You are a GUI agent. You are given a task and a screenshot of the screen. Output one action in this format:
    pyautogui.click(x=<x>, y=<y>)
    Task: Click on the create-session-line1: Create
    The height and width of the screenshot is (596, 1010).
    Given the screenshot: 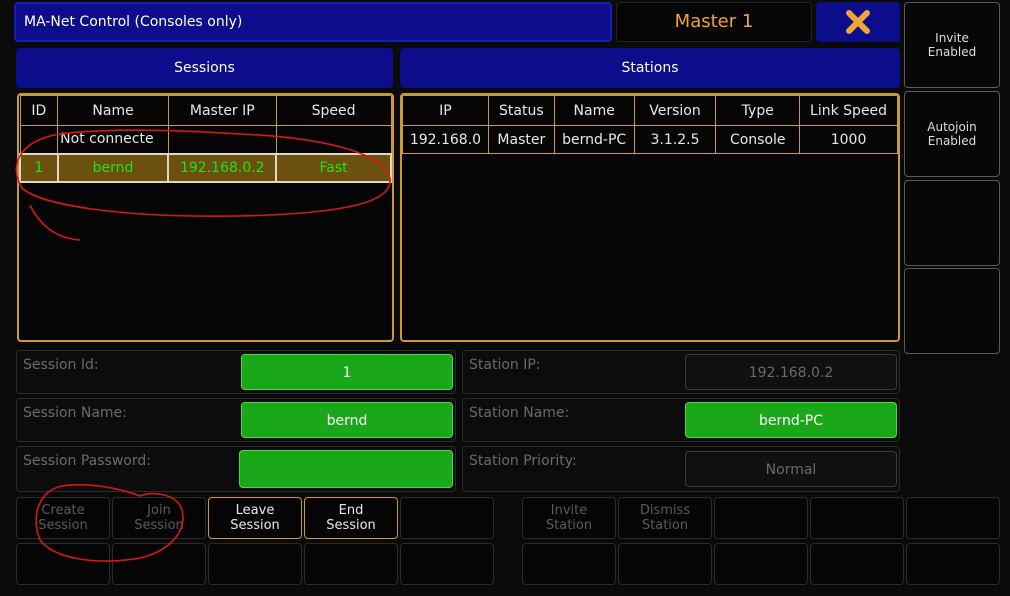 What is the action you would take?
    pyautogui.click(x=63, y=510)
    